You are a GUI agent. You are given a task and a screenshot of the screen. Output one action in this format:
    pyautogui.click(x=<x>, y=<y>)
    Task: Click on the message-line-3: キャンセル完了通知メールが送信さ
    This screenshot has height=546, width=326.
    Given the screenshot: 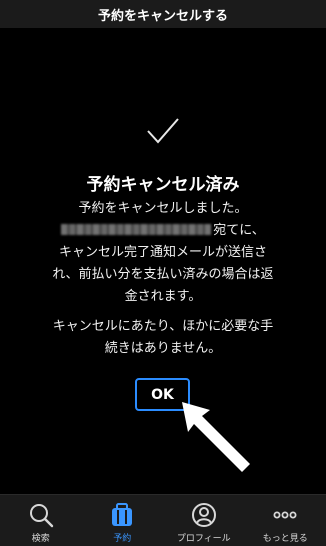 What is the action you would take?
    pyautogui.click(x=162, y=252)
    